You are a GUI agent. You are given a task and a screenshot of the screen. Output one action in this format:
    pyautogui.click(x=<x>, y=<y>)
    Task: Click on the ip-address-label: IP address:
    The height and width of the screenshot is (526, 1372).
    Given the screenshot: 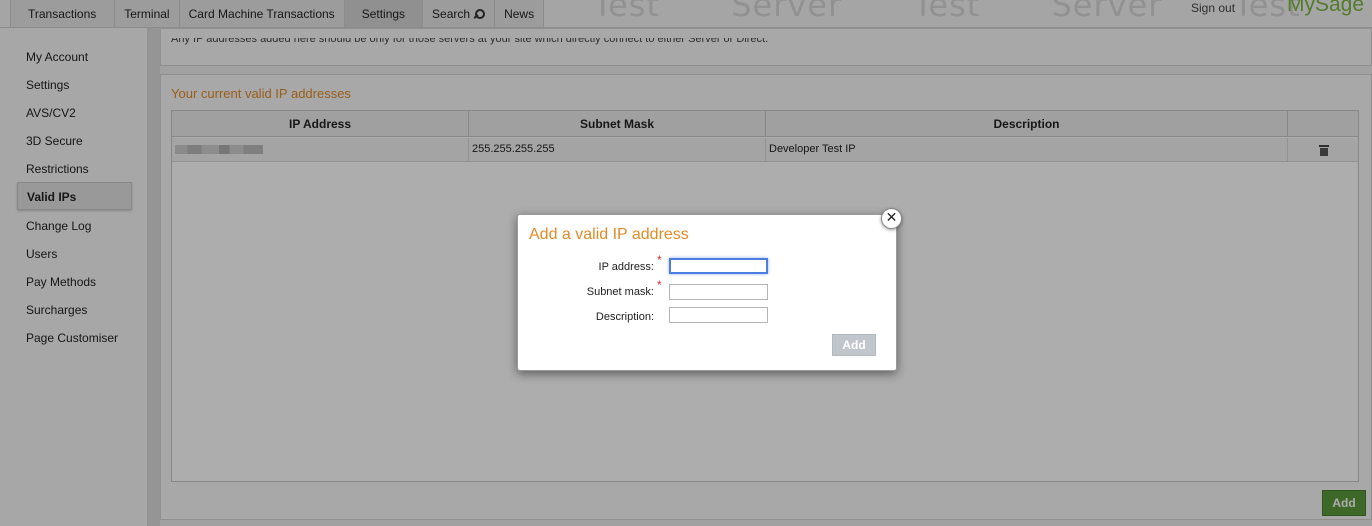 What is the action you would take?
    pyautogui.click(x=626, y=267)
    